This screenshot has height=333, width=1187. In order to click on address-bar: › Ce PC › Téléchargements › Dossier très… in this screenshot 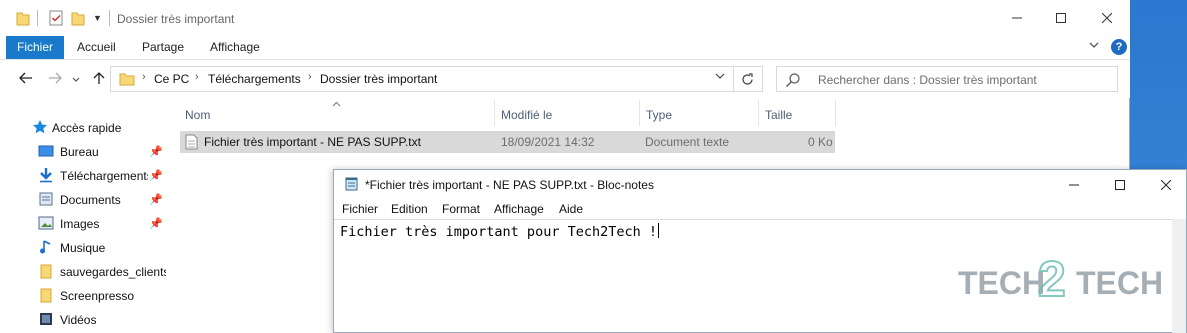, I will do `click(422, 79)`.